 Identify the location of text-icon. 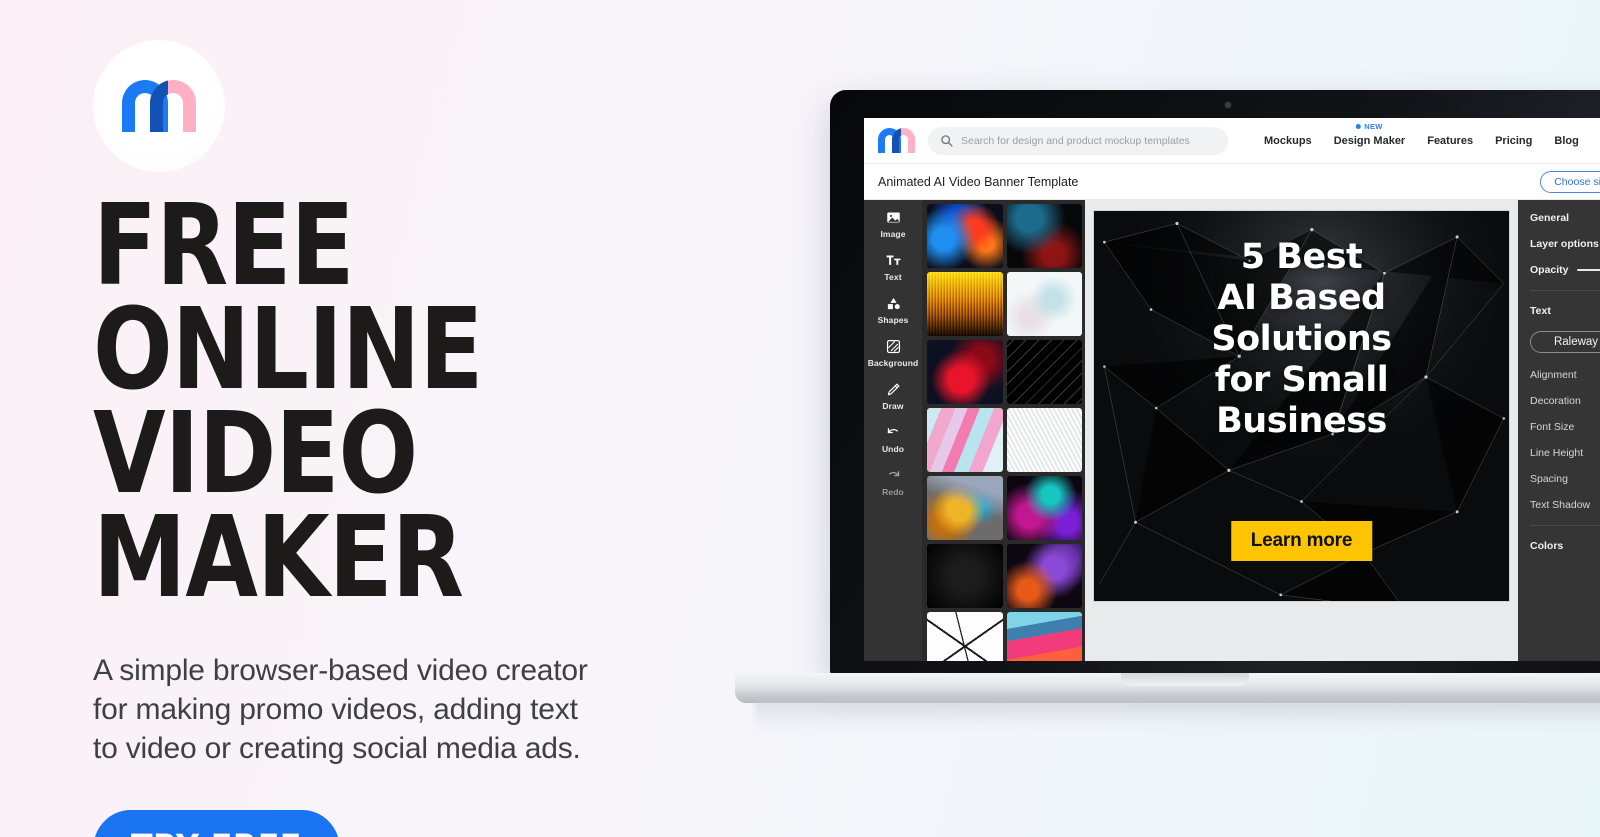
(893, 260).